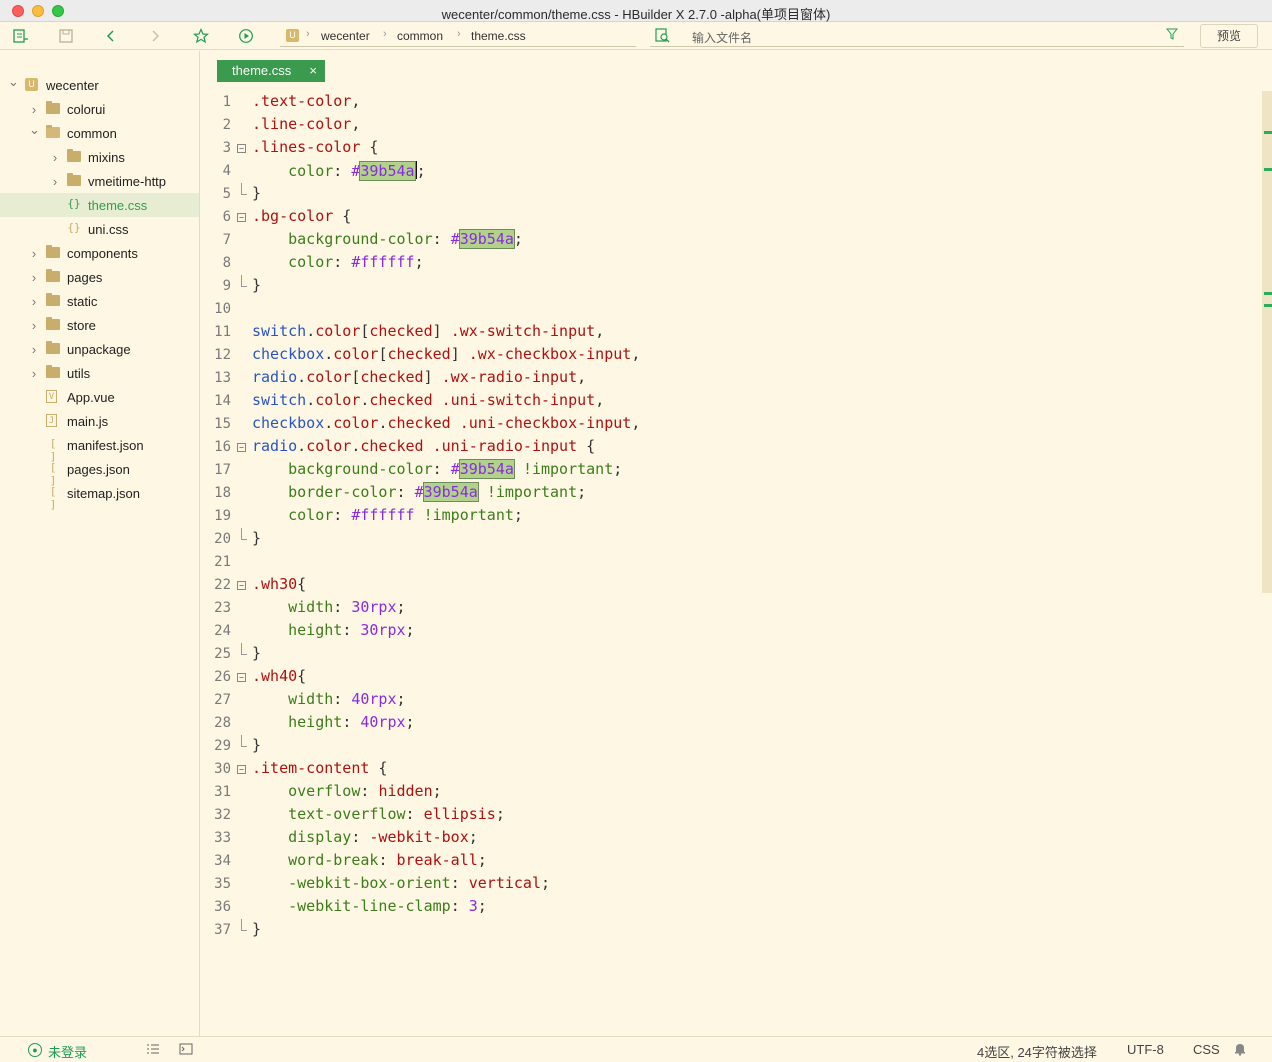  What do you see at coordinates (99, 157) in the screenshot?
I see `sidebar-item-mixins: › mixins` at bounding box center [99, 157].